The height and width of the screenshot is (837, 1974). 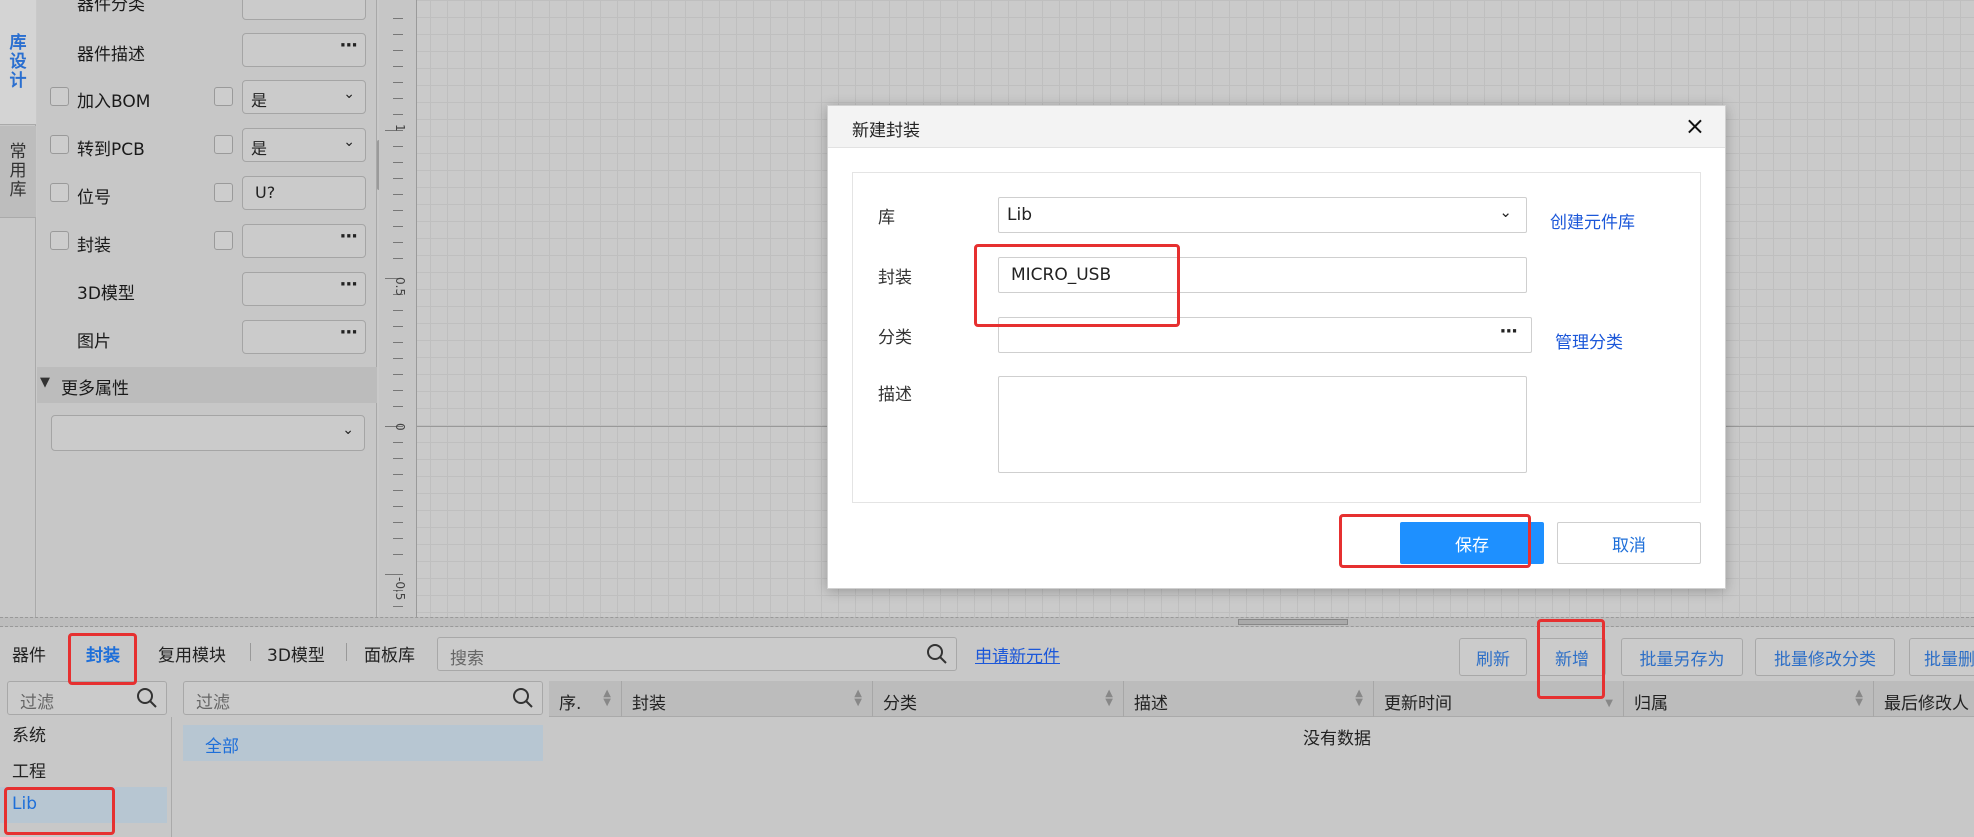 What do you see at coordinates (1651, 704) in the screenshot?
I see `column-owner-label: 归属` at bounding box center [1651, 704].